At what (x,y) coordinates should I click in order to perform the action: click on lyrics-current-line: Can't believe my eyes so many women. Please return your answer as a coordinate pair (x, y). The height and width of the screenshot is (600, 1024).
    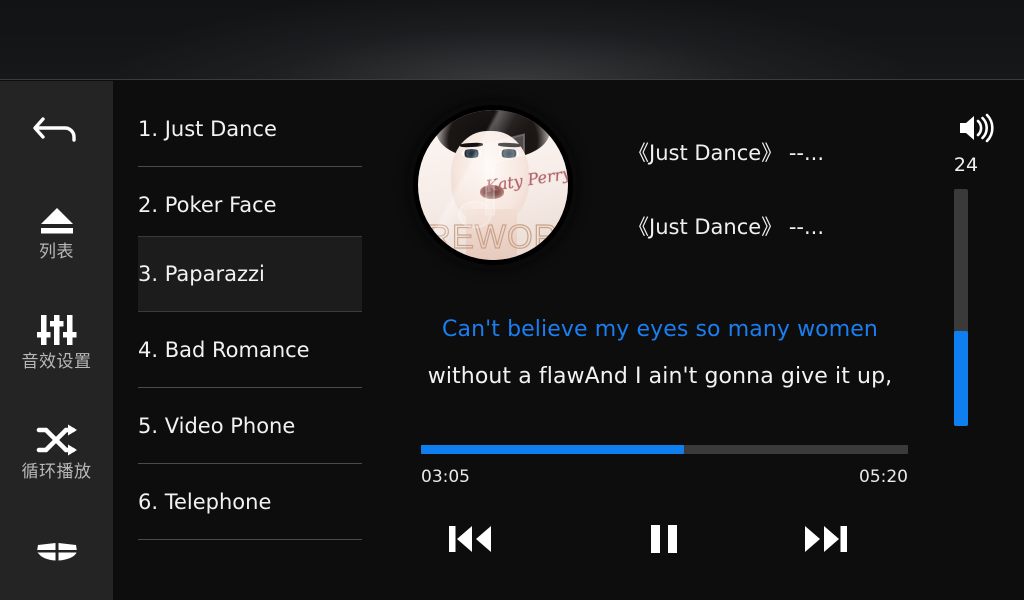
    Looking at the image, I should click on (660, 329).